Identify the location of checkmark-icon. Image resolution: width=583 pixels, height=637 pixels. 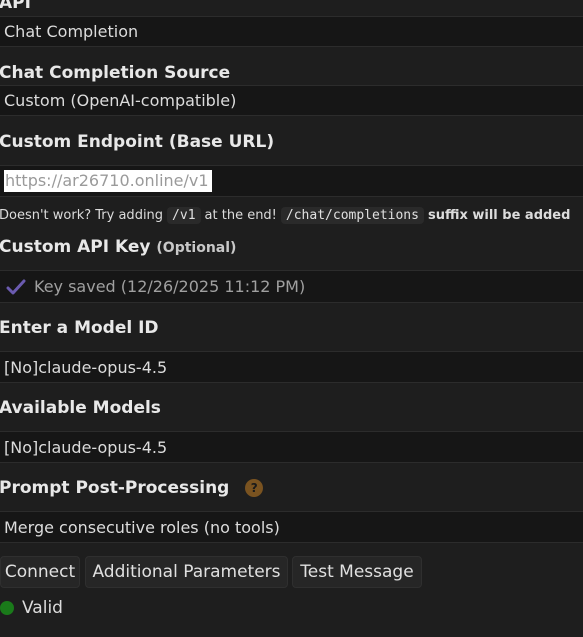
(16, 286).